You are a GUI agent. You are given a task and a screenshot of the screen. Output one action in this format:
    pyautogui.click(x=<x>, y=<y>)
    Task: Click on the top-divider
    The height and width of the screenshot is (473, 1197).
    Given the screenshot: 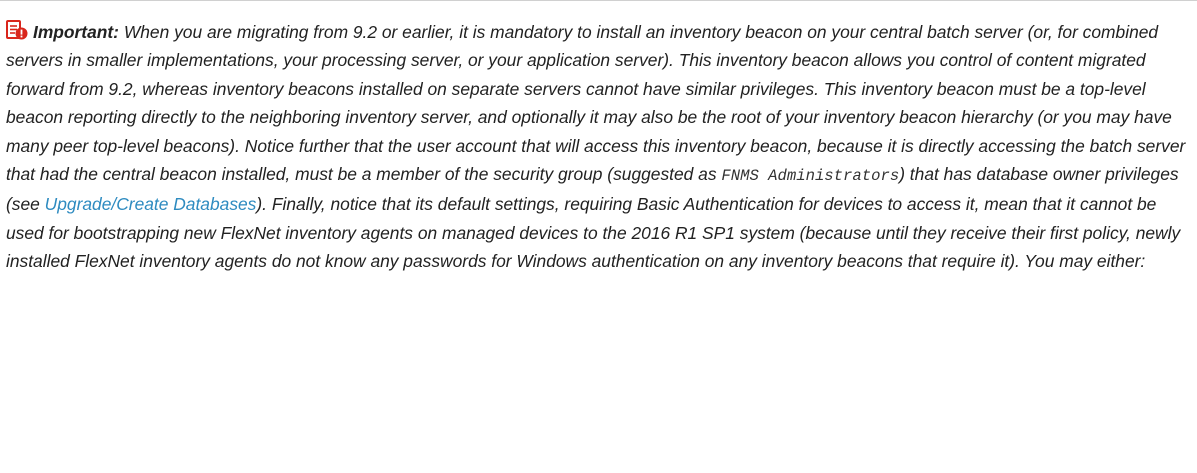 What is the action you would take?
    pyautogui.click(x=598, y=0)
    